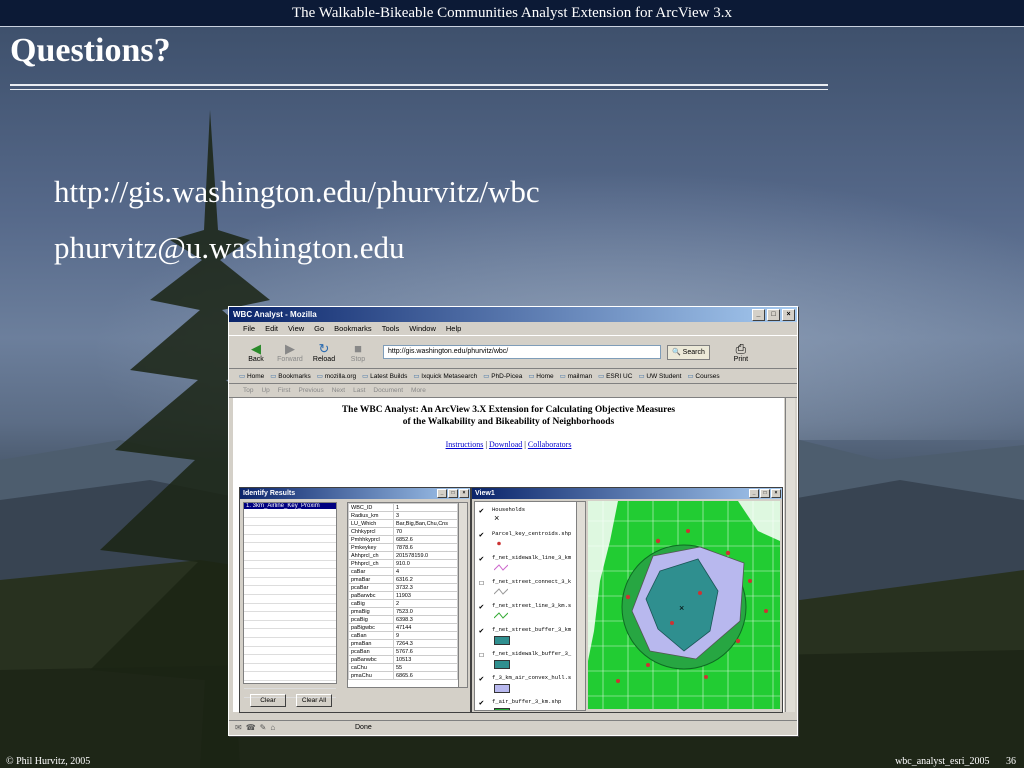  Describe the element at coordinates (359, 390) in the screenshot. I see `site-nav-last: Last` at that location.